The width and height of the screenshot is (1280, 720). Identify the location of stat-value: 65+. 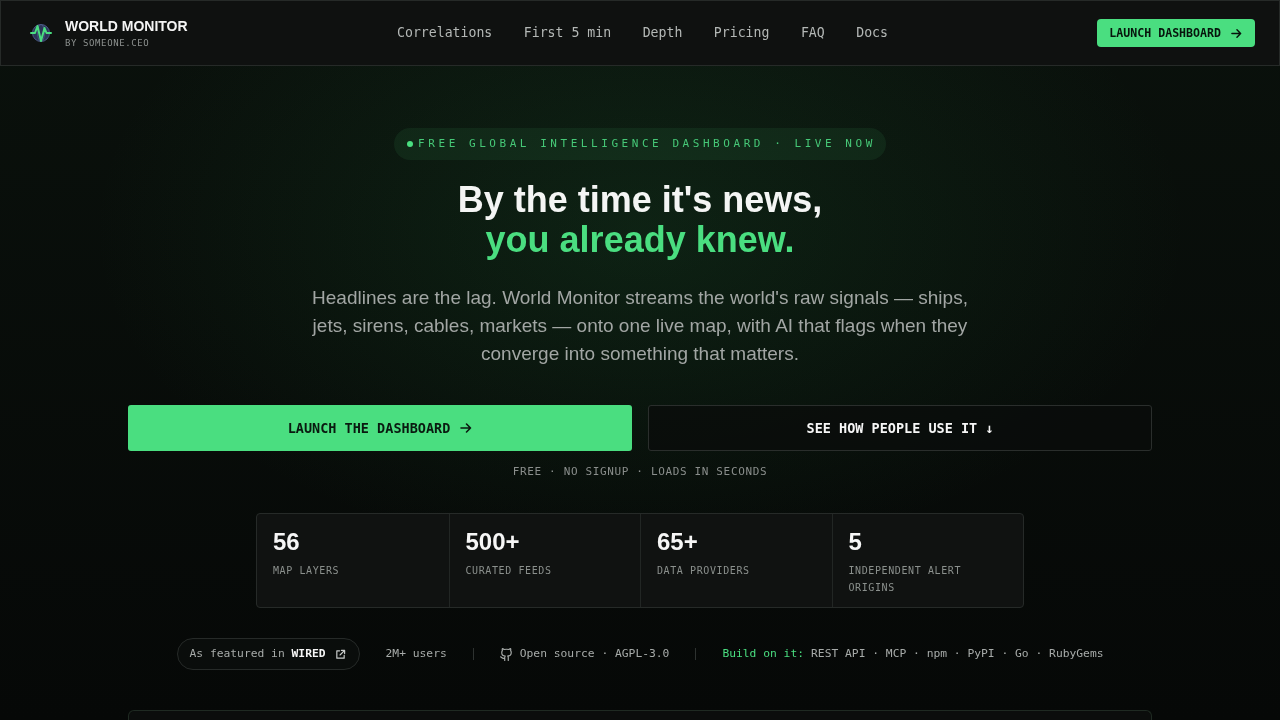
(678, 542).